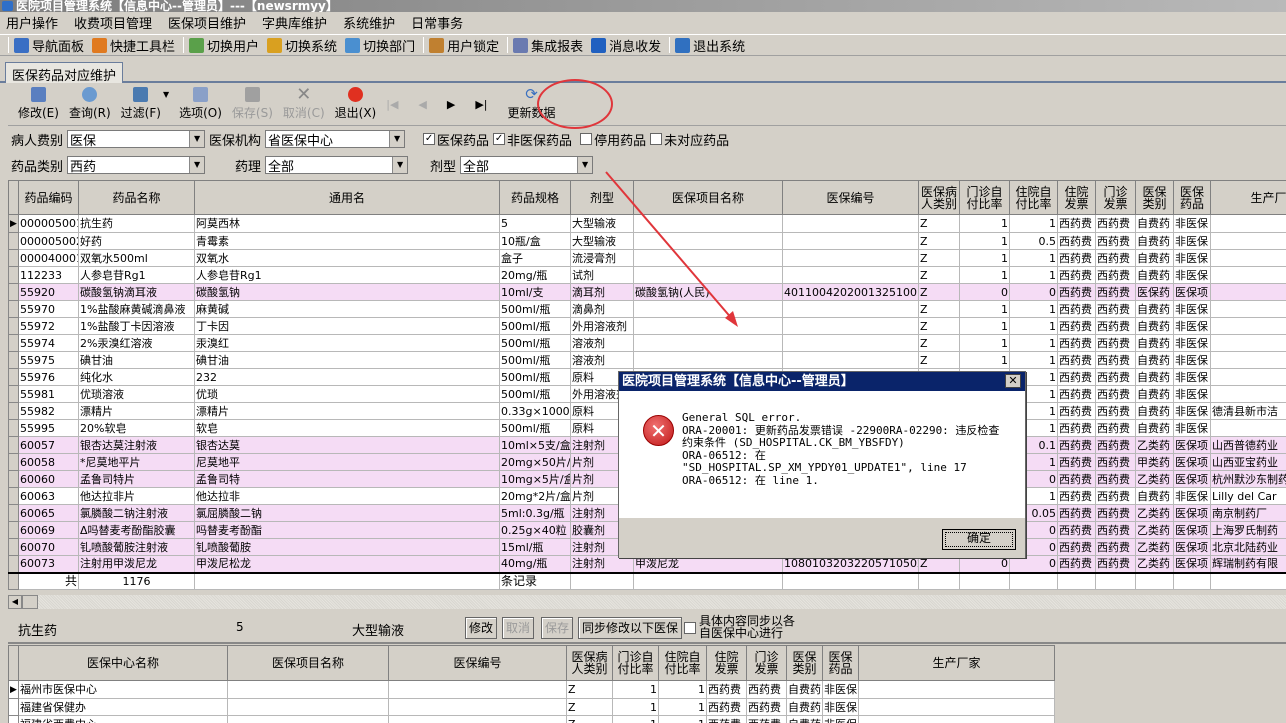  Describe the element at coordinates (979, 539) in the screenshot. I see `ok-button: 确定` at that location.